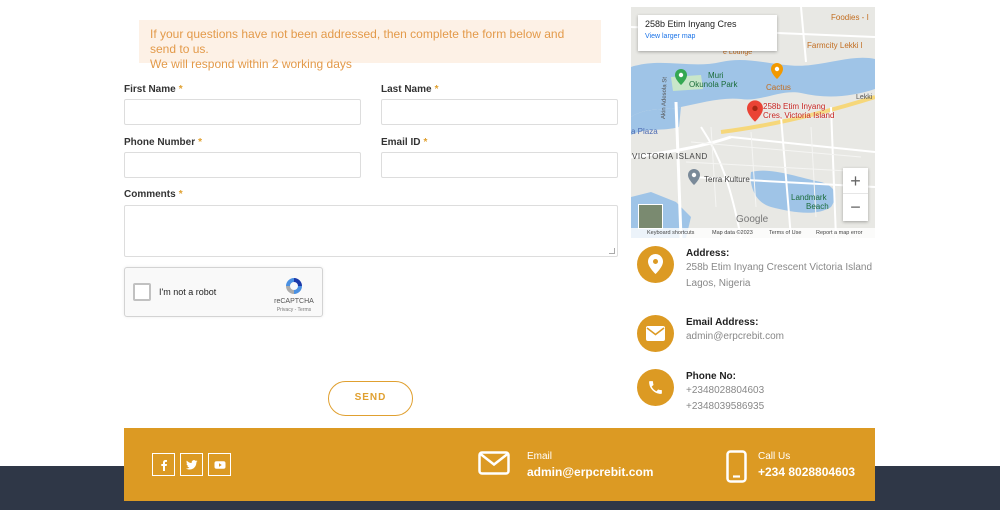 The image size is (1000, 510). I want to click on facebook-button, so click(163, 464).